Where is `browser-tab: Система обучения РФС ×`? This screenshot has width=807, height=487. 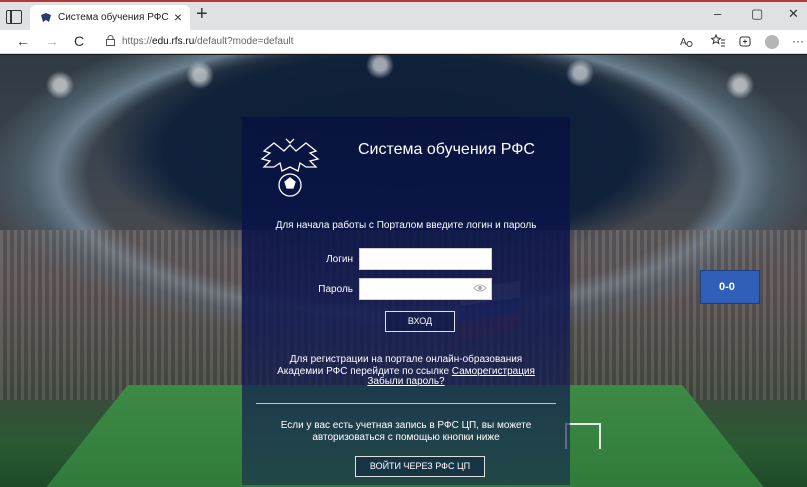 browser-tab: Система обучения РФС × is located at coordinates (110, 17).